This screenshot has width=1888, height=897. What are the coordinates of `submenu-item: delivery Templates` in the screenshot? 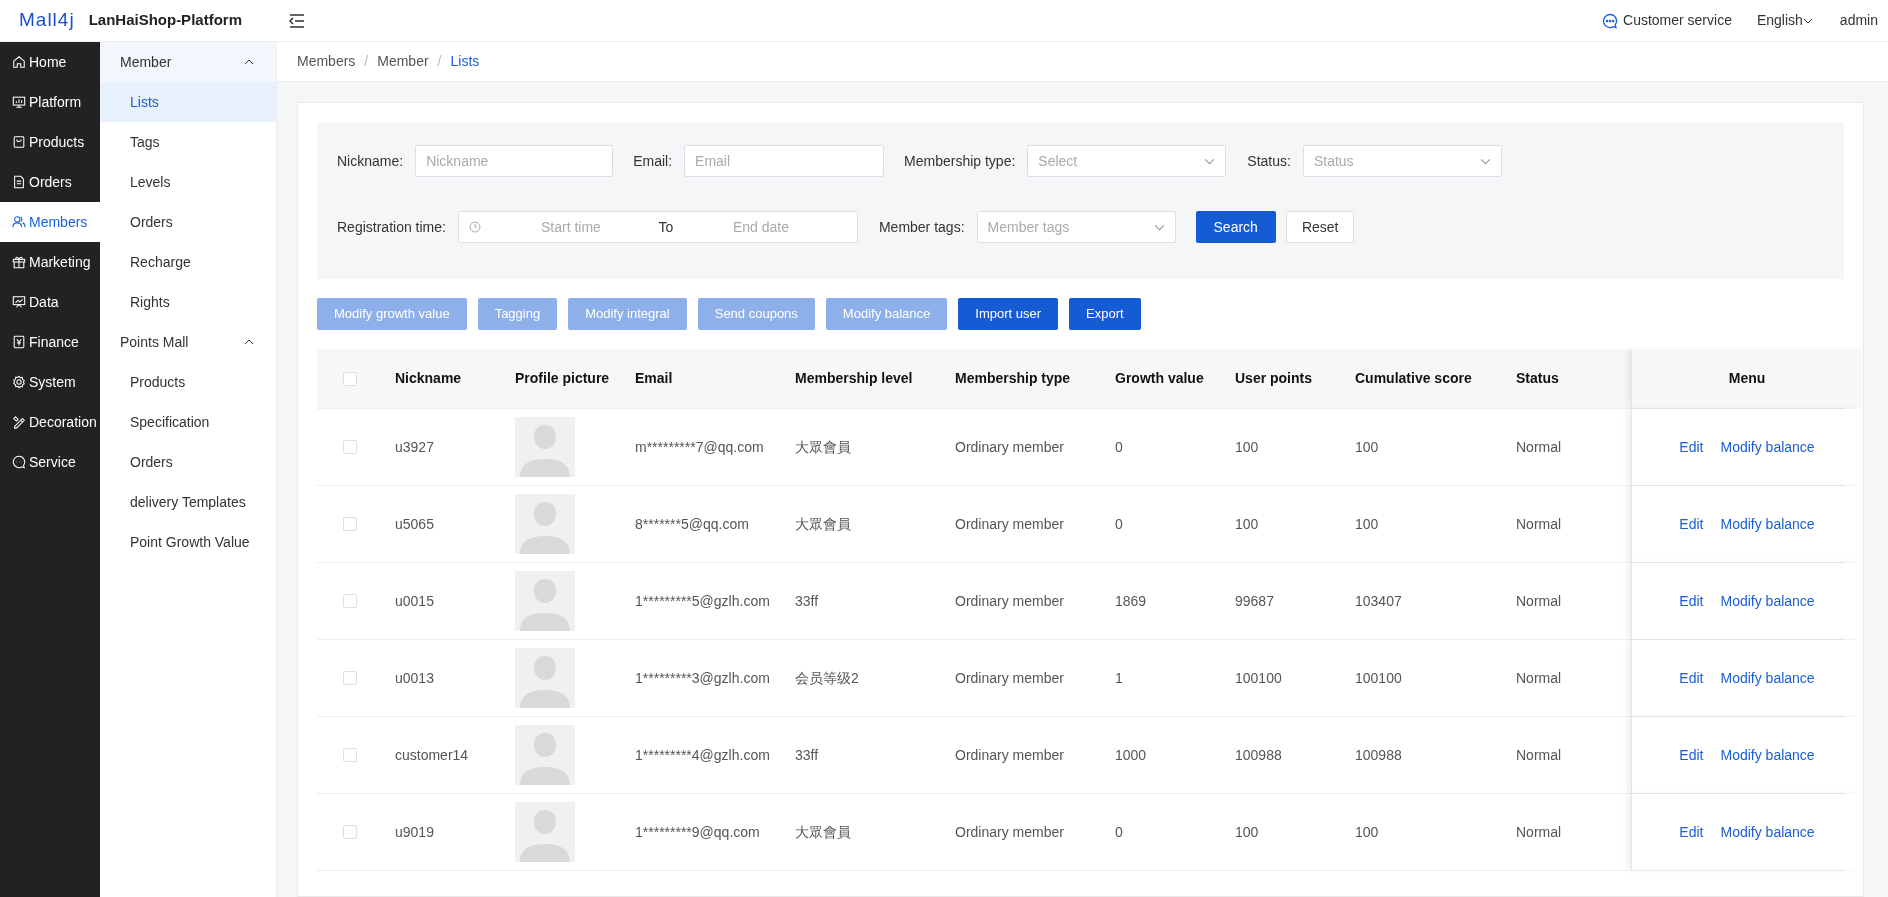 It's located at (188, 502).